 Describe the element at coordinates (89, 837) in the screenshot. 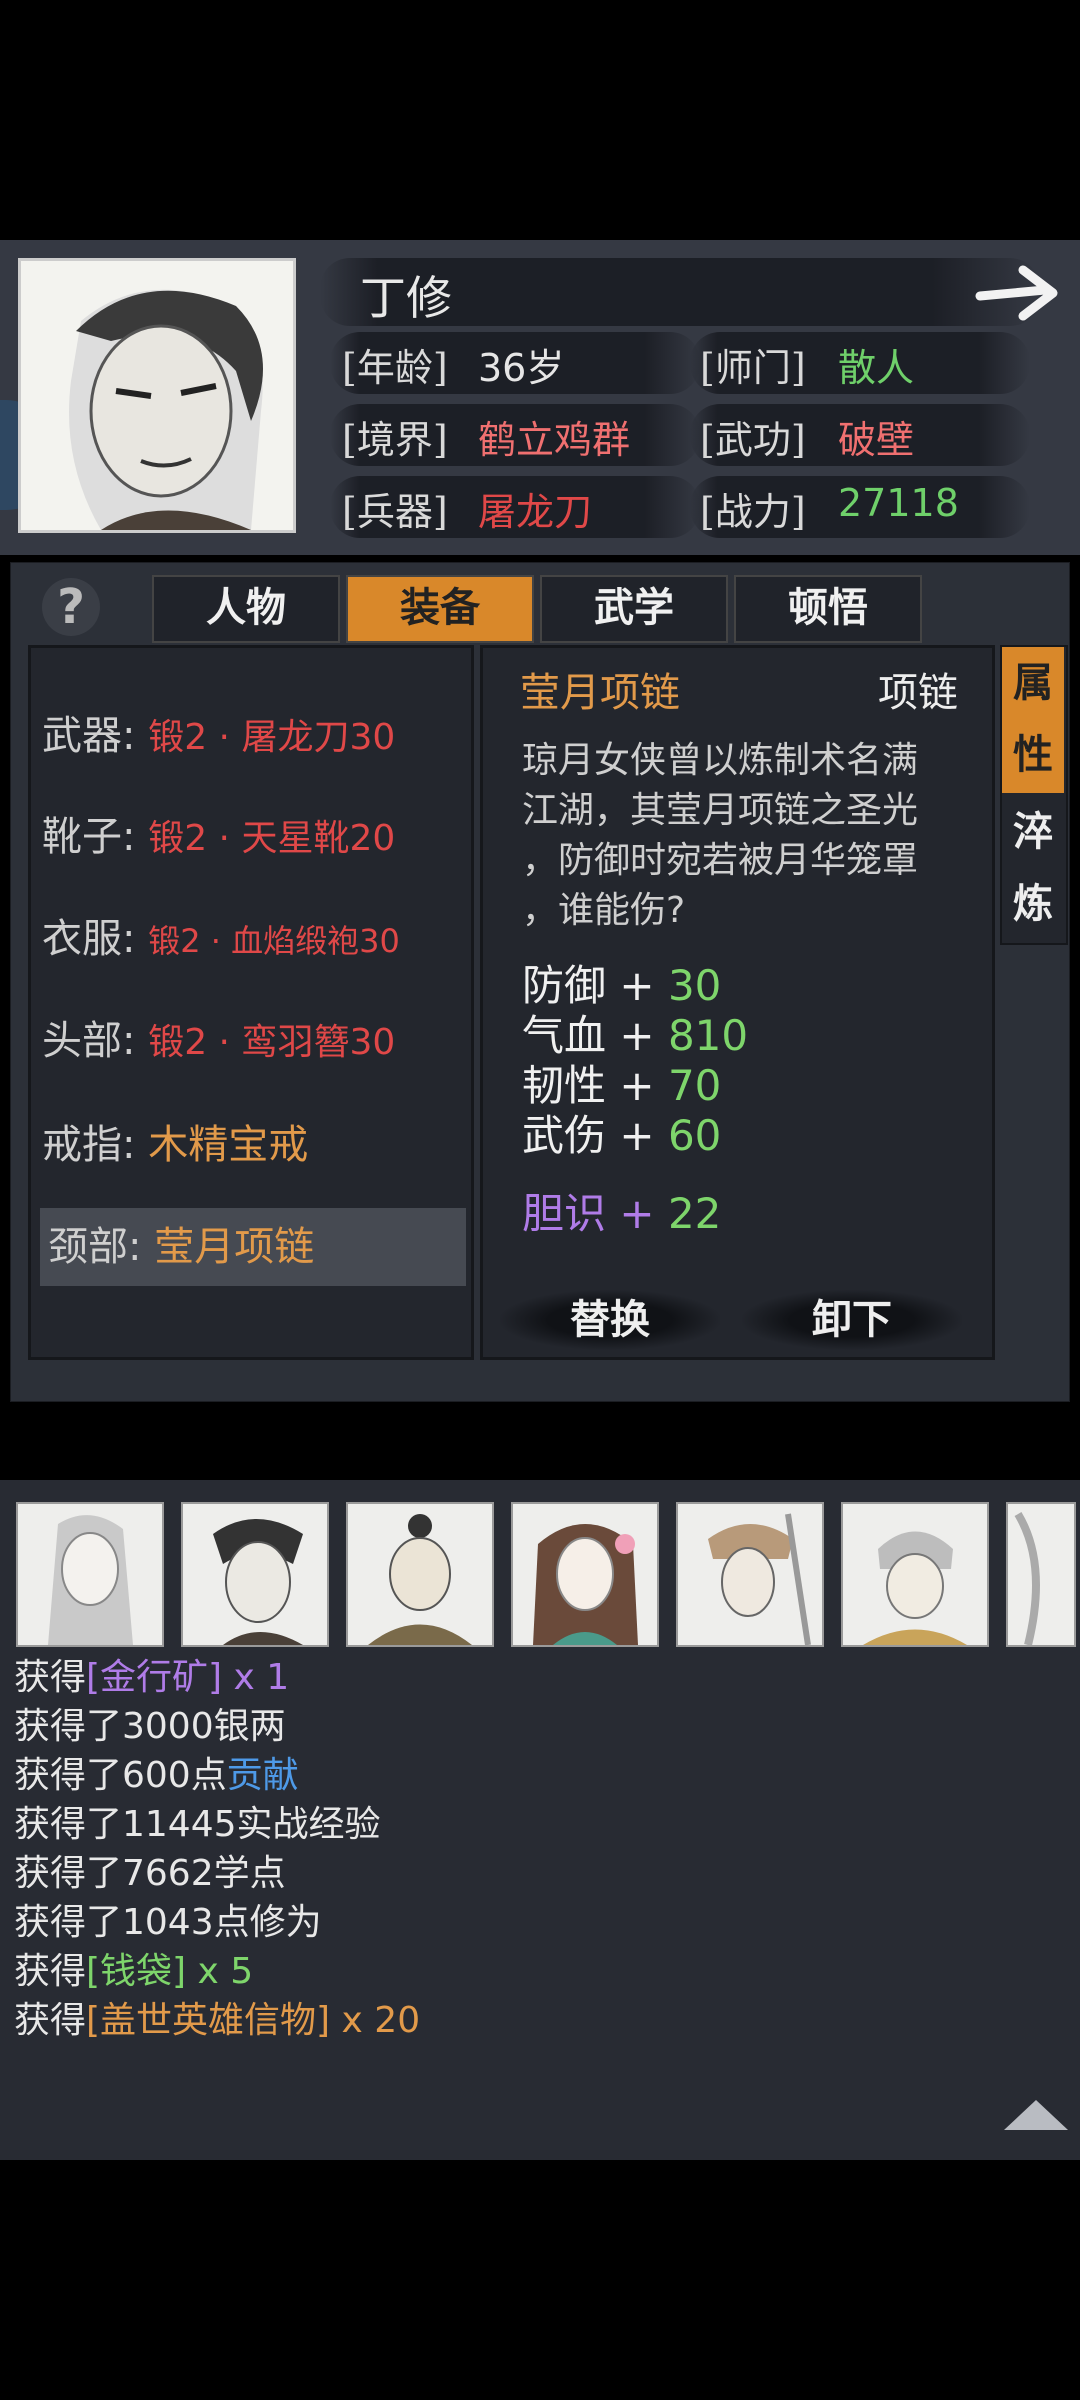

I see `slot-label: 靴子:` at that location.